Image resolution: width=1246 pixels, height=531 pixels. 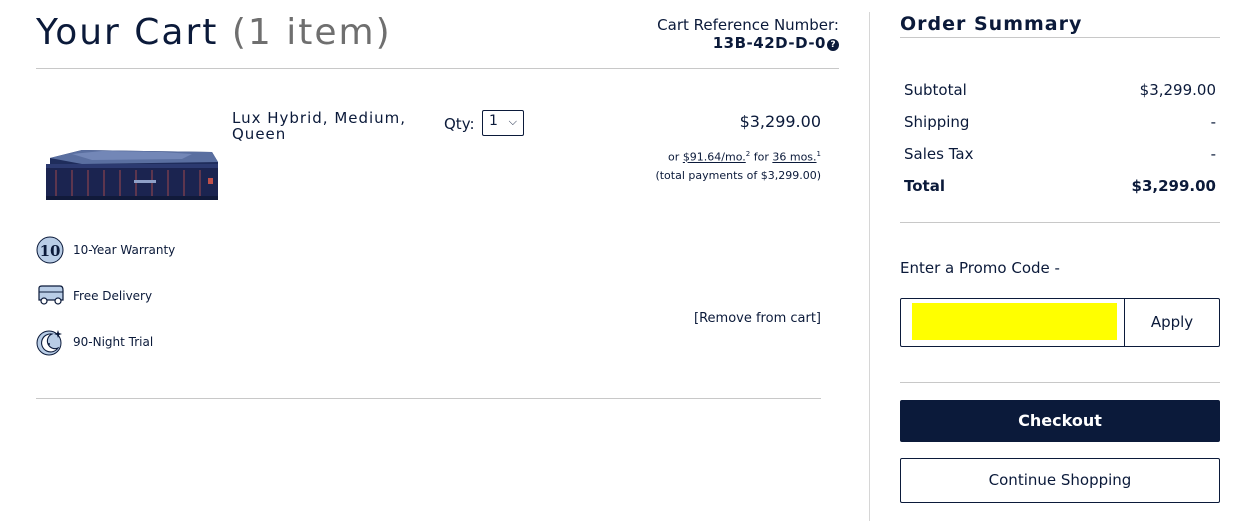 What do you see at coordinates (869, 266) in the screenshot?
I see `column-divider` at bounding box center [869, 266].